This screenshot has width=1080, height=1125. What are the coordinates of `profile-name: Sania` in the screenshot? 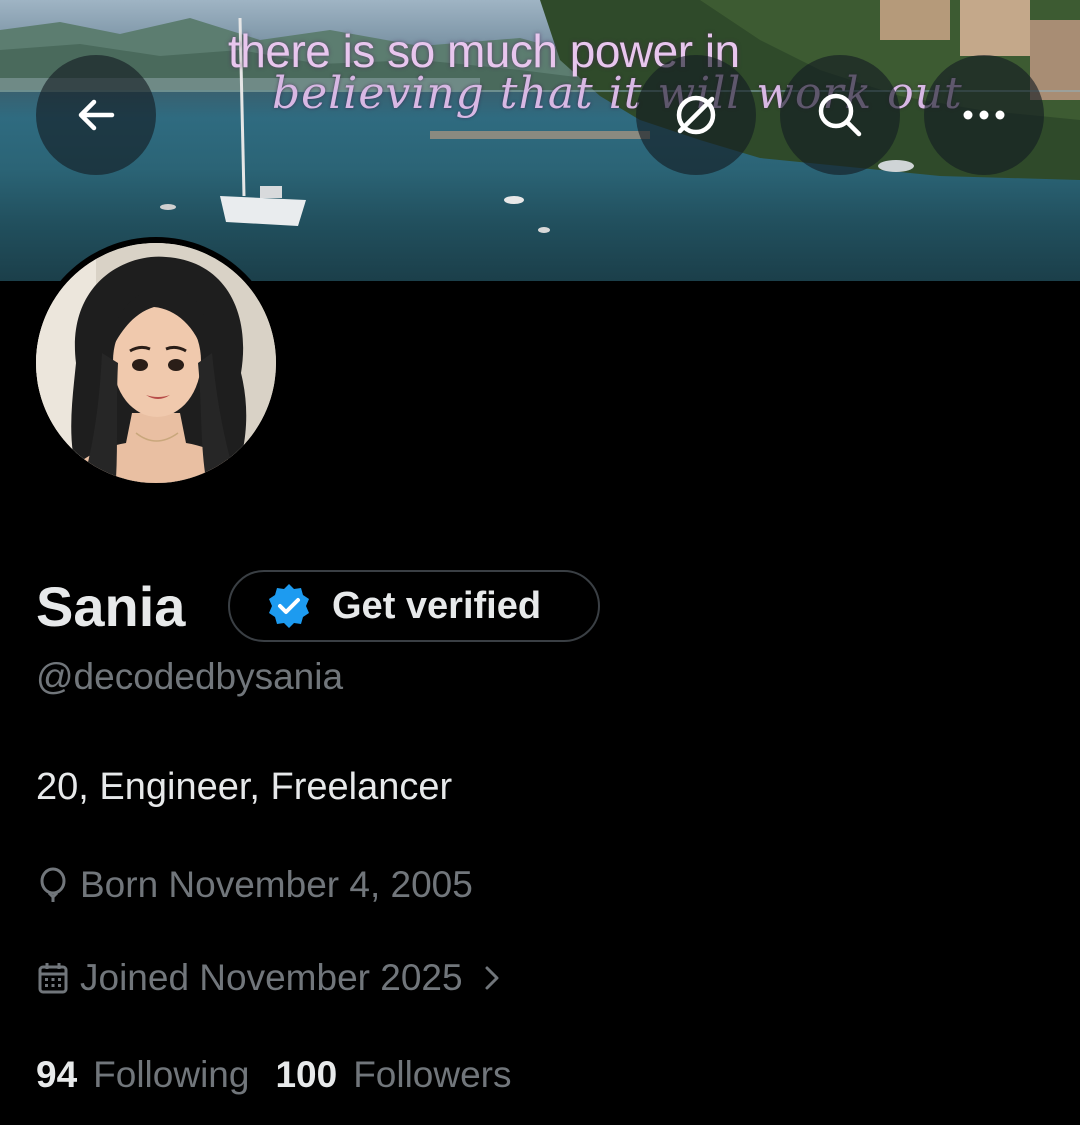 It's located at (111, 606).